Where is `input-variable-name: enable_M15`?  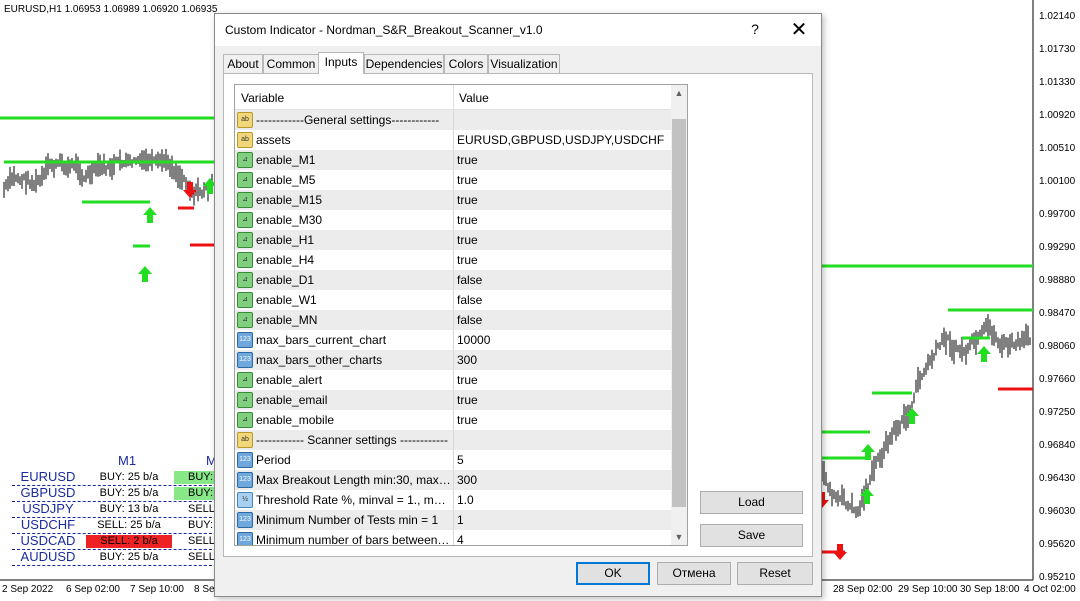 input-variable-name: enable_M15 is located at coordinates (289, 200).